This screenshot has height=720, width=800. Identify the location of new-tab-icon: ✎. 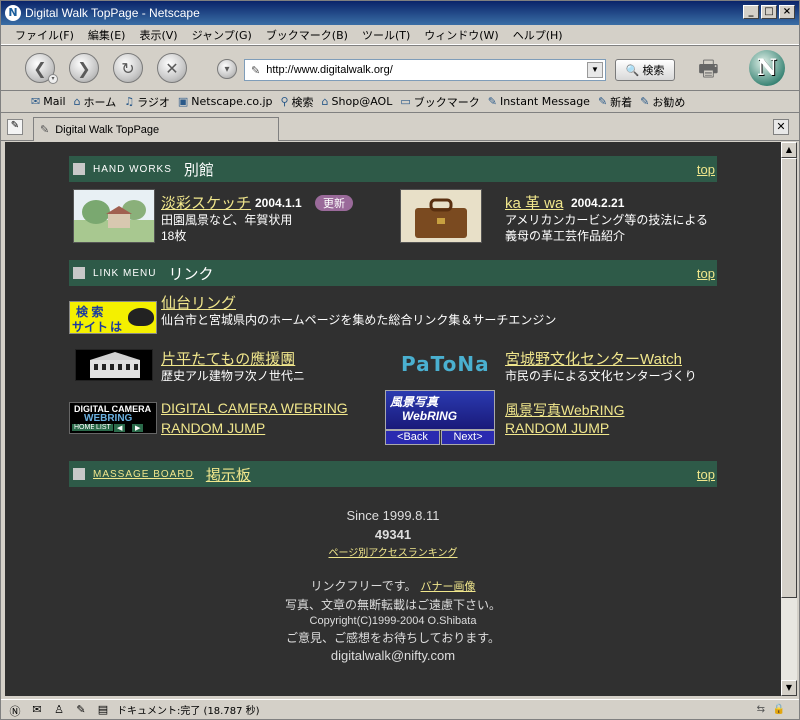
(15, 127).